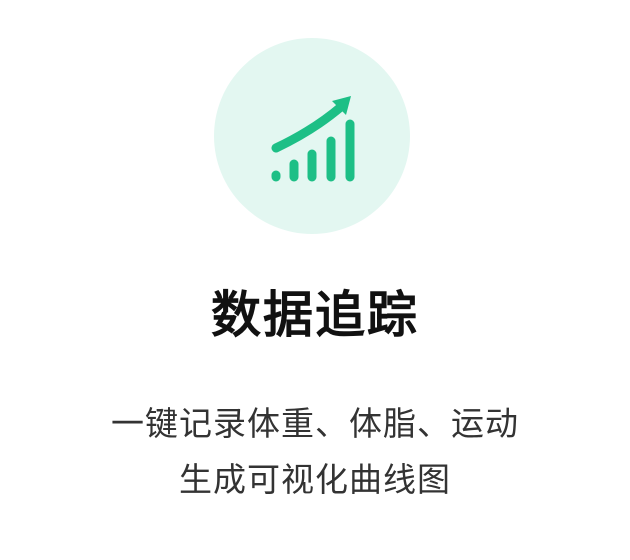 This screenshot has width=630, height=560. Describe the element at coordinates (315, 479) in the screenshot. I see `description-line-2: 生成可视化曲线图` at that location.